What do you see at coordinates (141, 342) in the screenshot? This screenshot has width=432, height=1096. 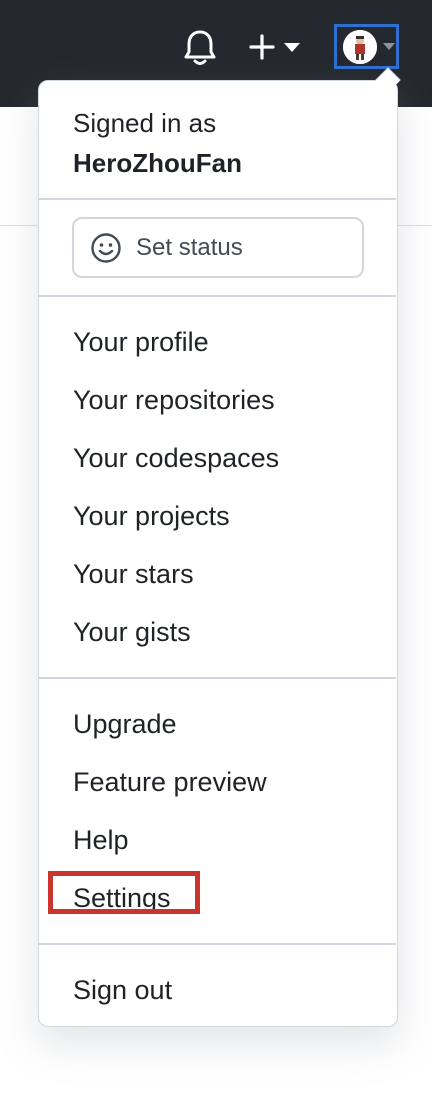 I see `menu-item-your-profile: Your profile` at bounding box center [141, 342].